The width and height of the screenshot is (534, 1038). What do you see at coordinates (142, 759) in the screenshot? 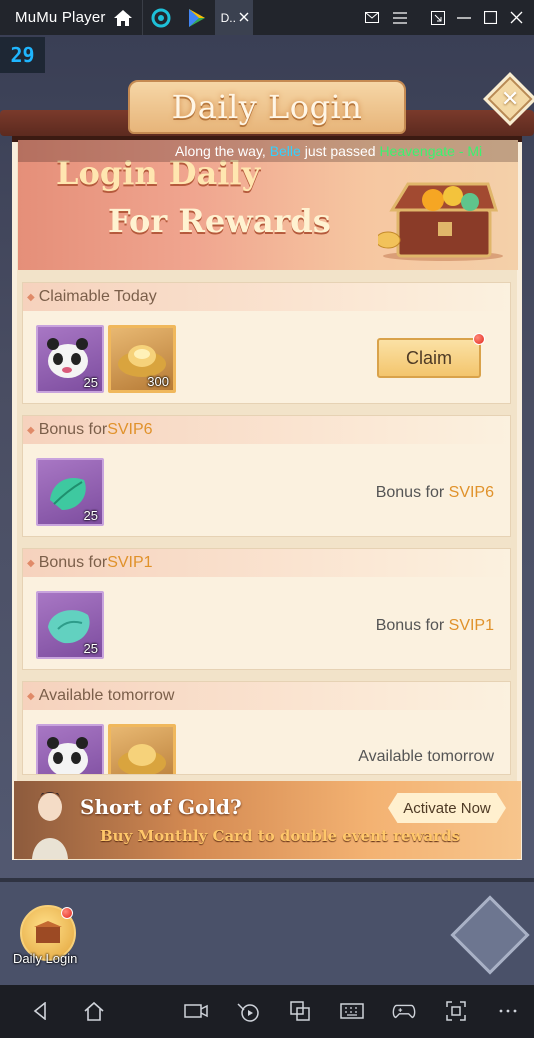
I see `gold-ingot-icon` at bounding box center [142, 759].